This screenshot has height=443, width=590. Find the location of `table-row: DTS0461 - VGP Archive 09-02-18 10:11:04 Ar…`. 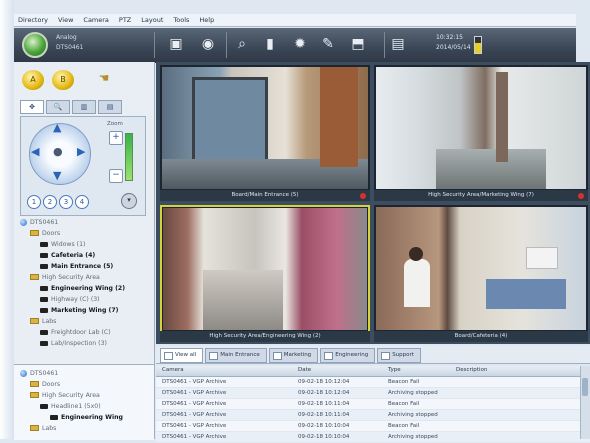

table-row: DTS0461 - VGP Archive 09-02-18 10:11:04 Ar… is located at coordinates (373, 415).